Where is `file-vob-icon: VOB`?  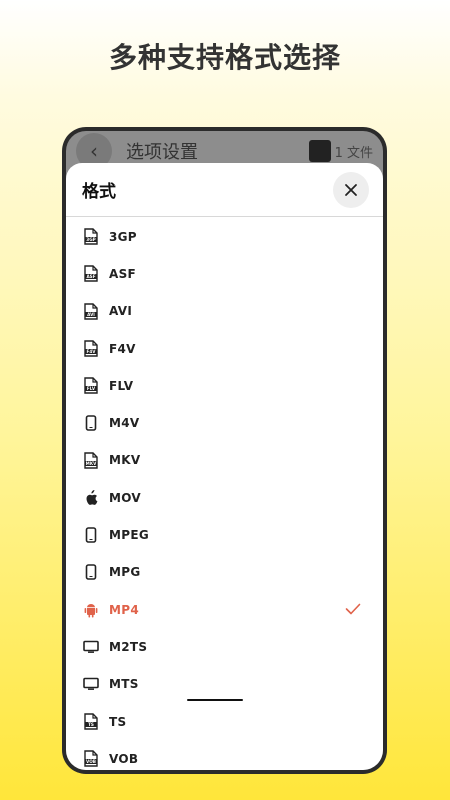 file-vob-icon: VOB is located at coordinates (91, 759).